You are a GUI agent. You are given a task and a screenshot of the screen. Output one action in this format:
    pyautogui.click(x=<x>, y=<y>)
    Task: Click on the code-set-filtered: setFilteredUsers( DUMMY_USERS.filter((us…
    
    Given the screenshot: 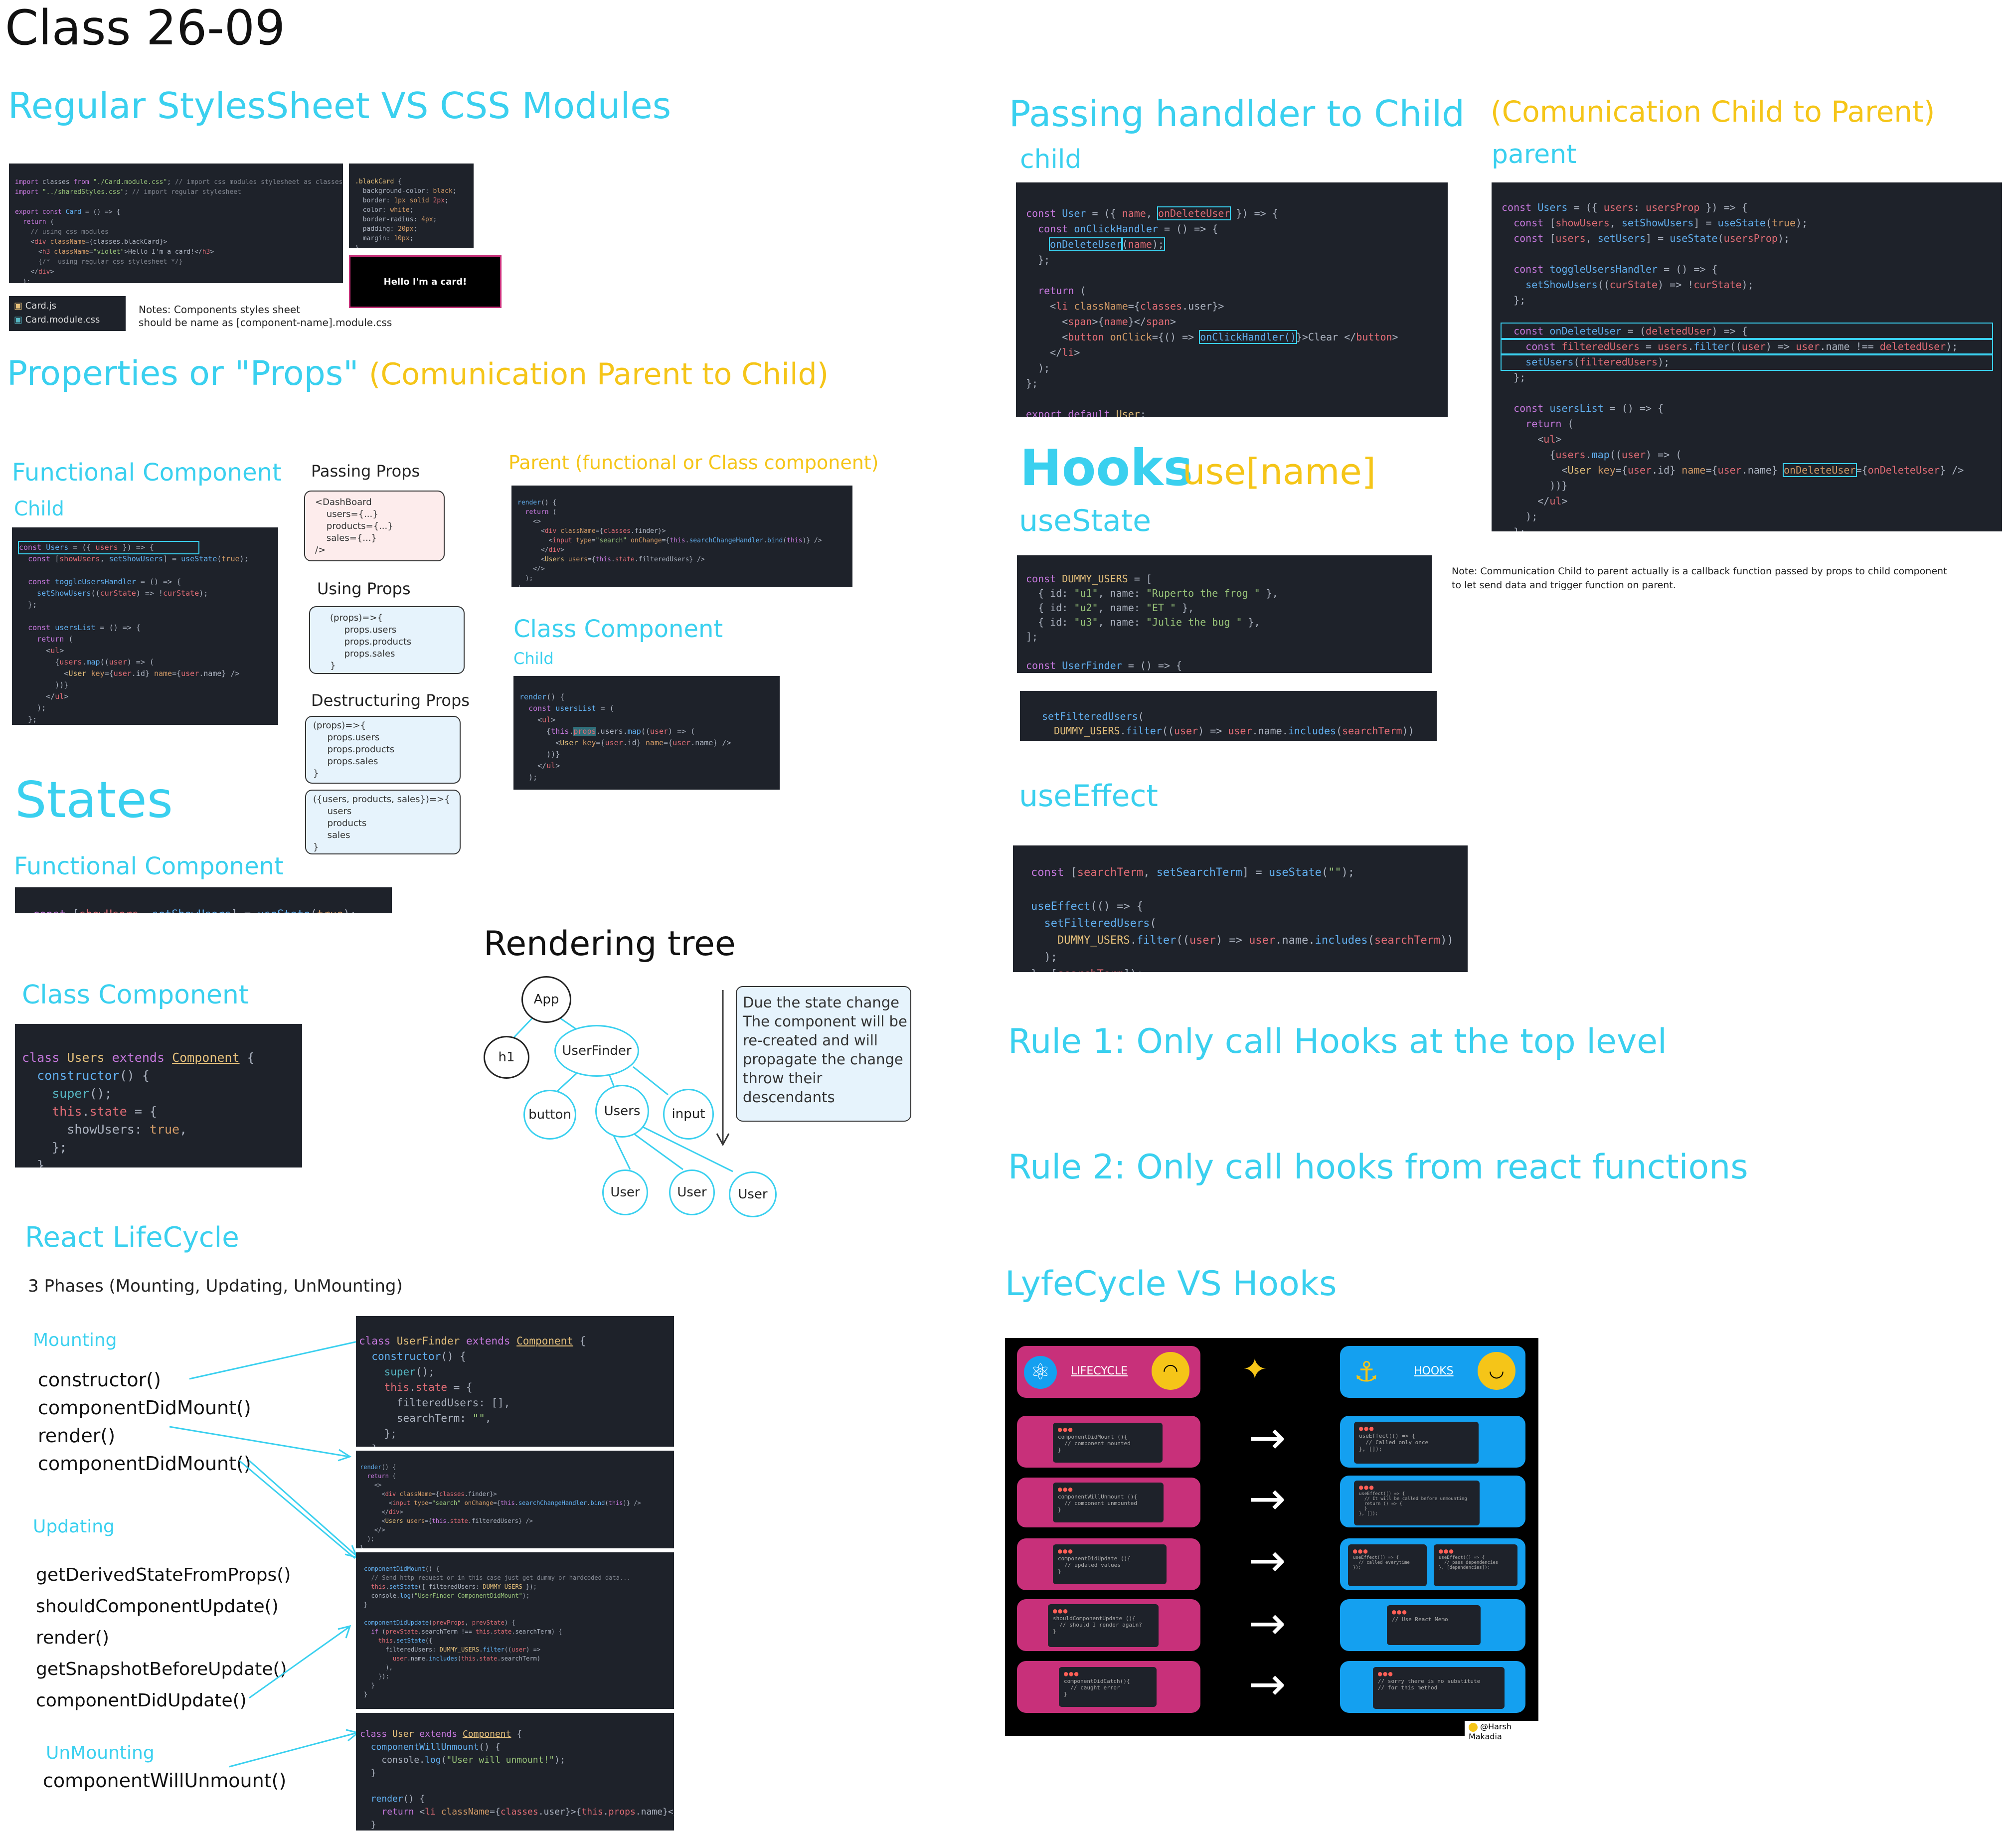 What is the action you would take?
    pyautogui.click(x=1228, y=716)
    